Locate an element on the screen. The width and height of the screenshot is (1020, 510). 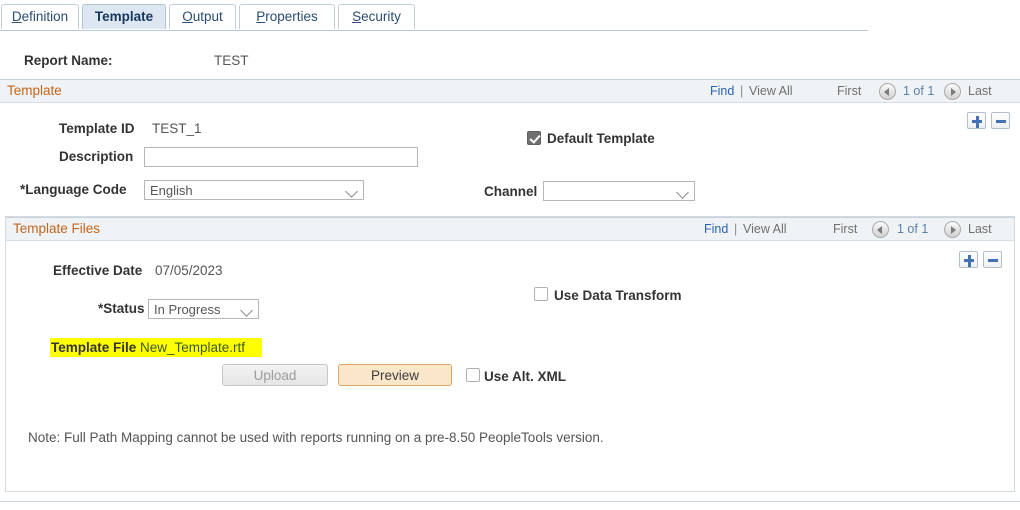
page-bottom-border is located at coordinates (510, 501).